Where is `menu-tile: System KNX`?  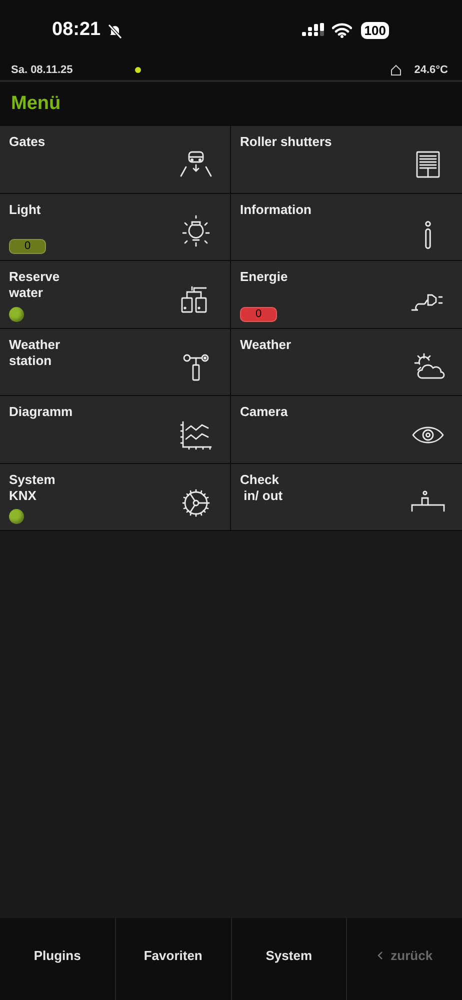 menu-tile: System KNX is located at coordinates (115, 497).